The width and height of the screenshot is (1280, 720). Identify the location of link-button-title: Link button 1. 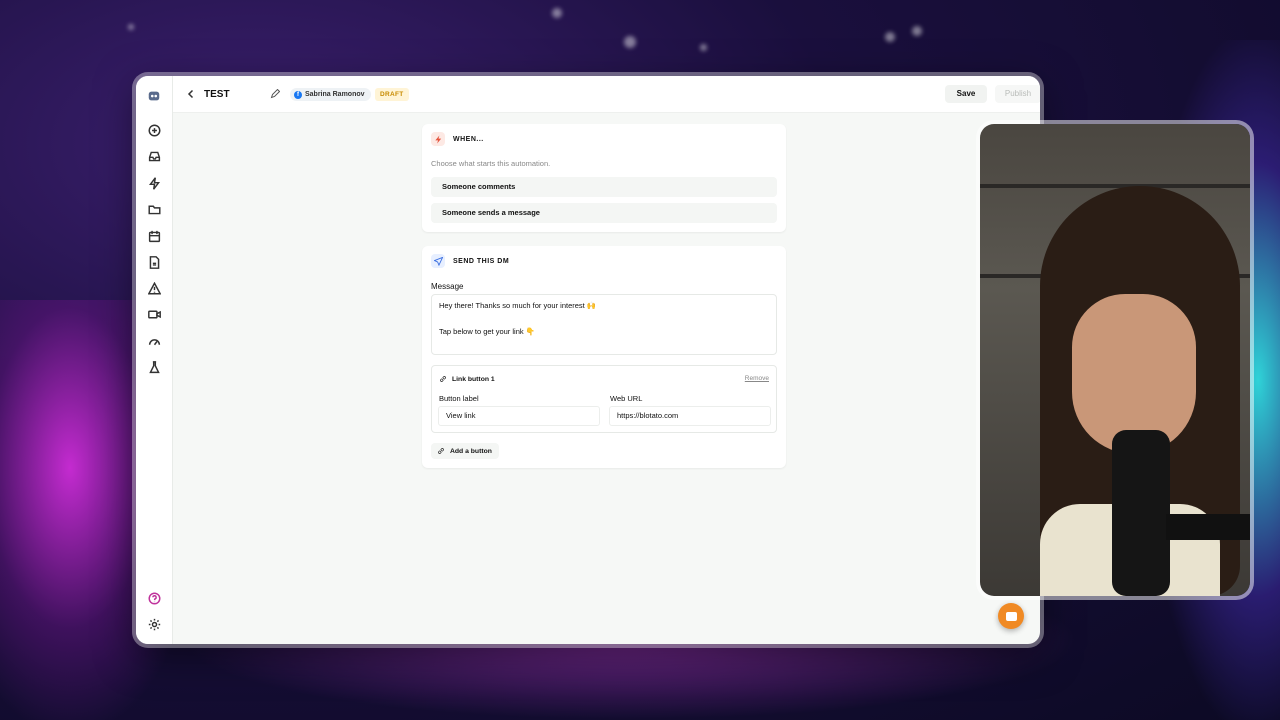
(473, 379).